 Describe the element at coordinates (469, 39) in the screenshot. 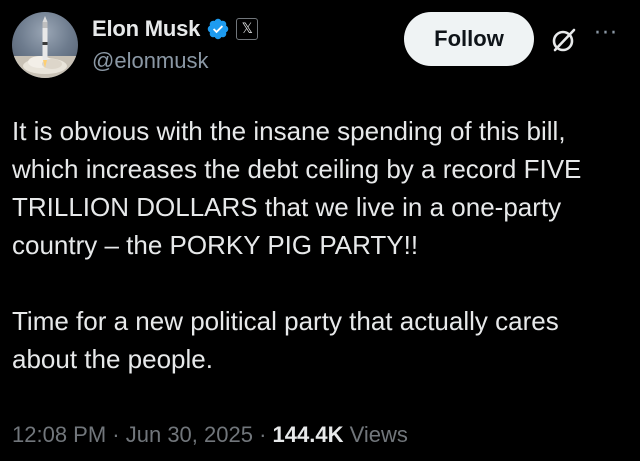

I see `follow-button: Follow` at that location.